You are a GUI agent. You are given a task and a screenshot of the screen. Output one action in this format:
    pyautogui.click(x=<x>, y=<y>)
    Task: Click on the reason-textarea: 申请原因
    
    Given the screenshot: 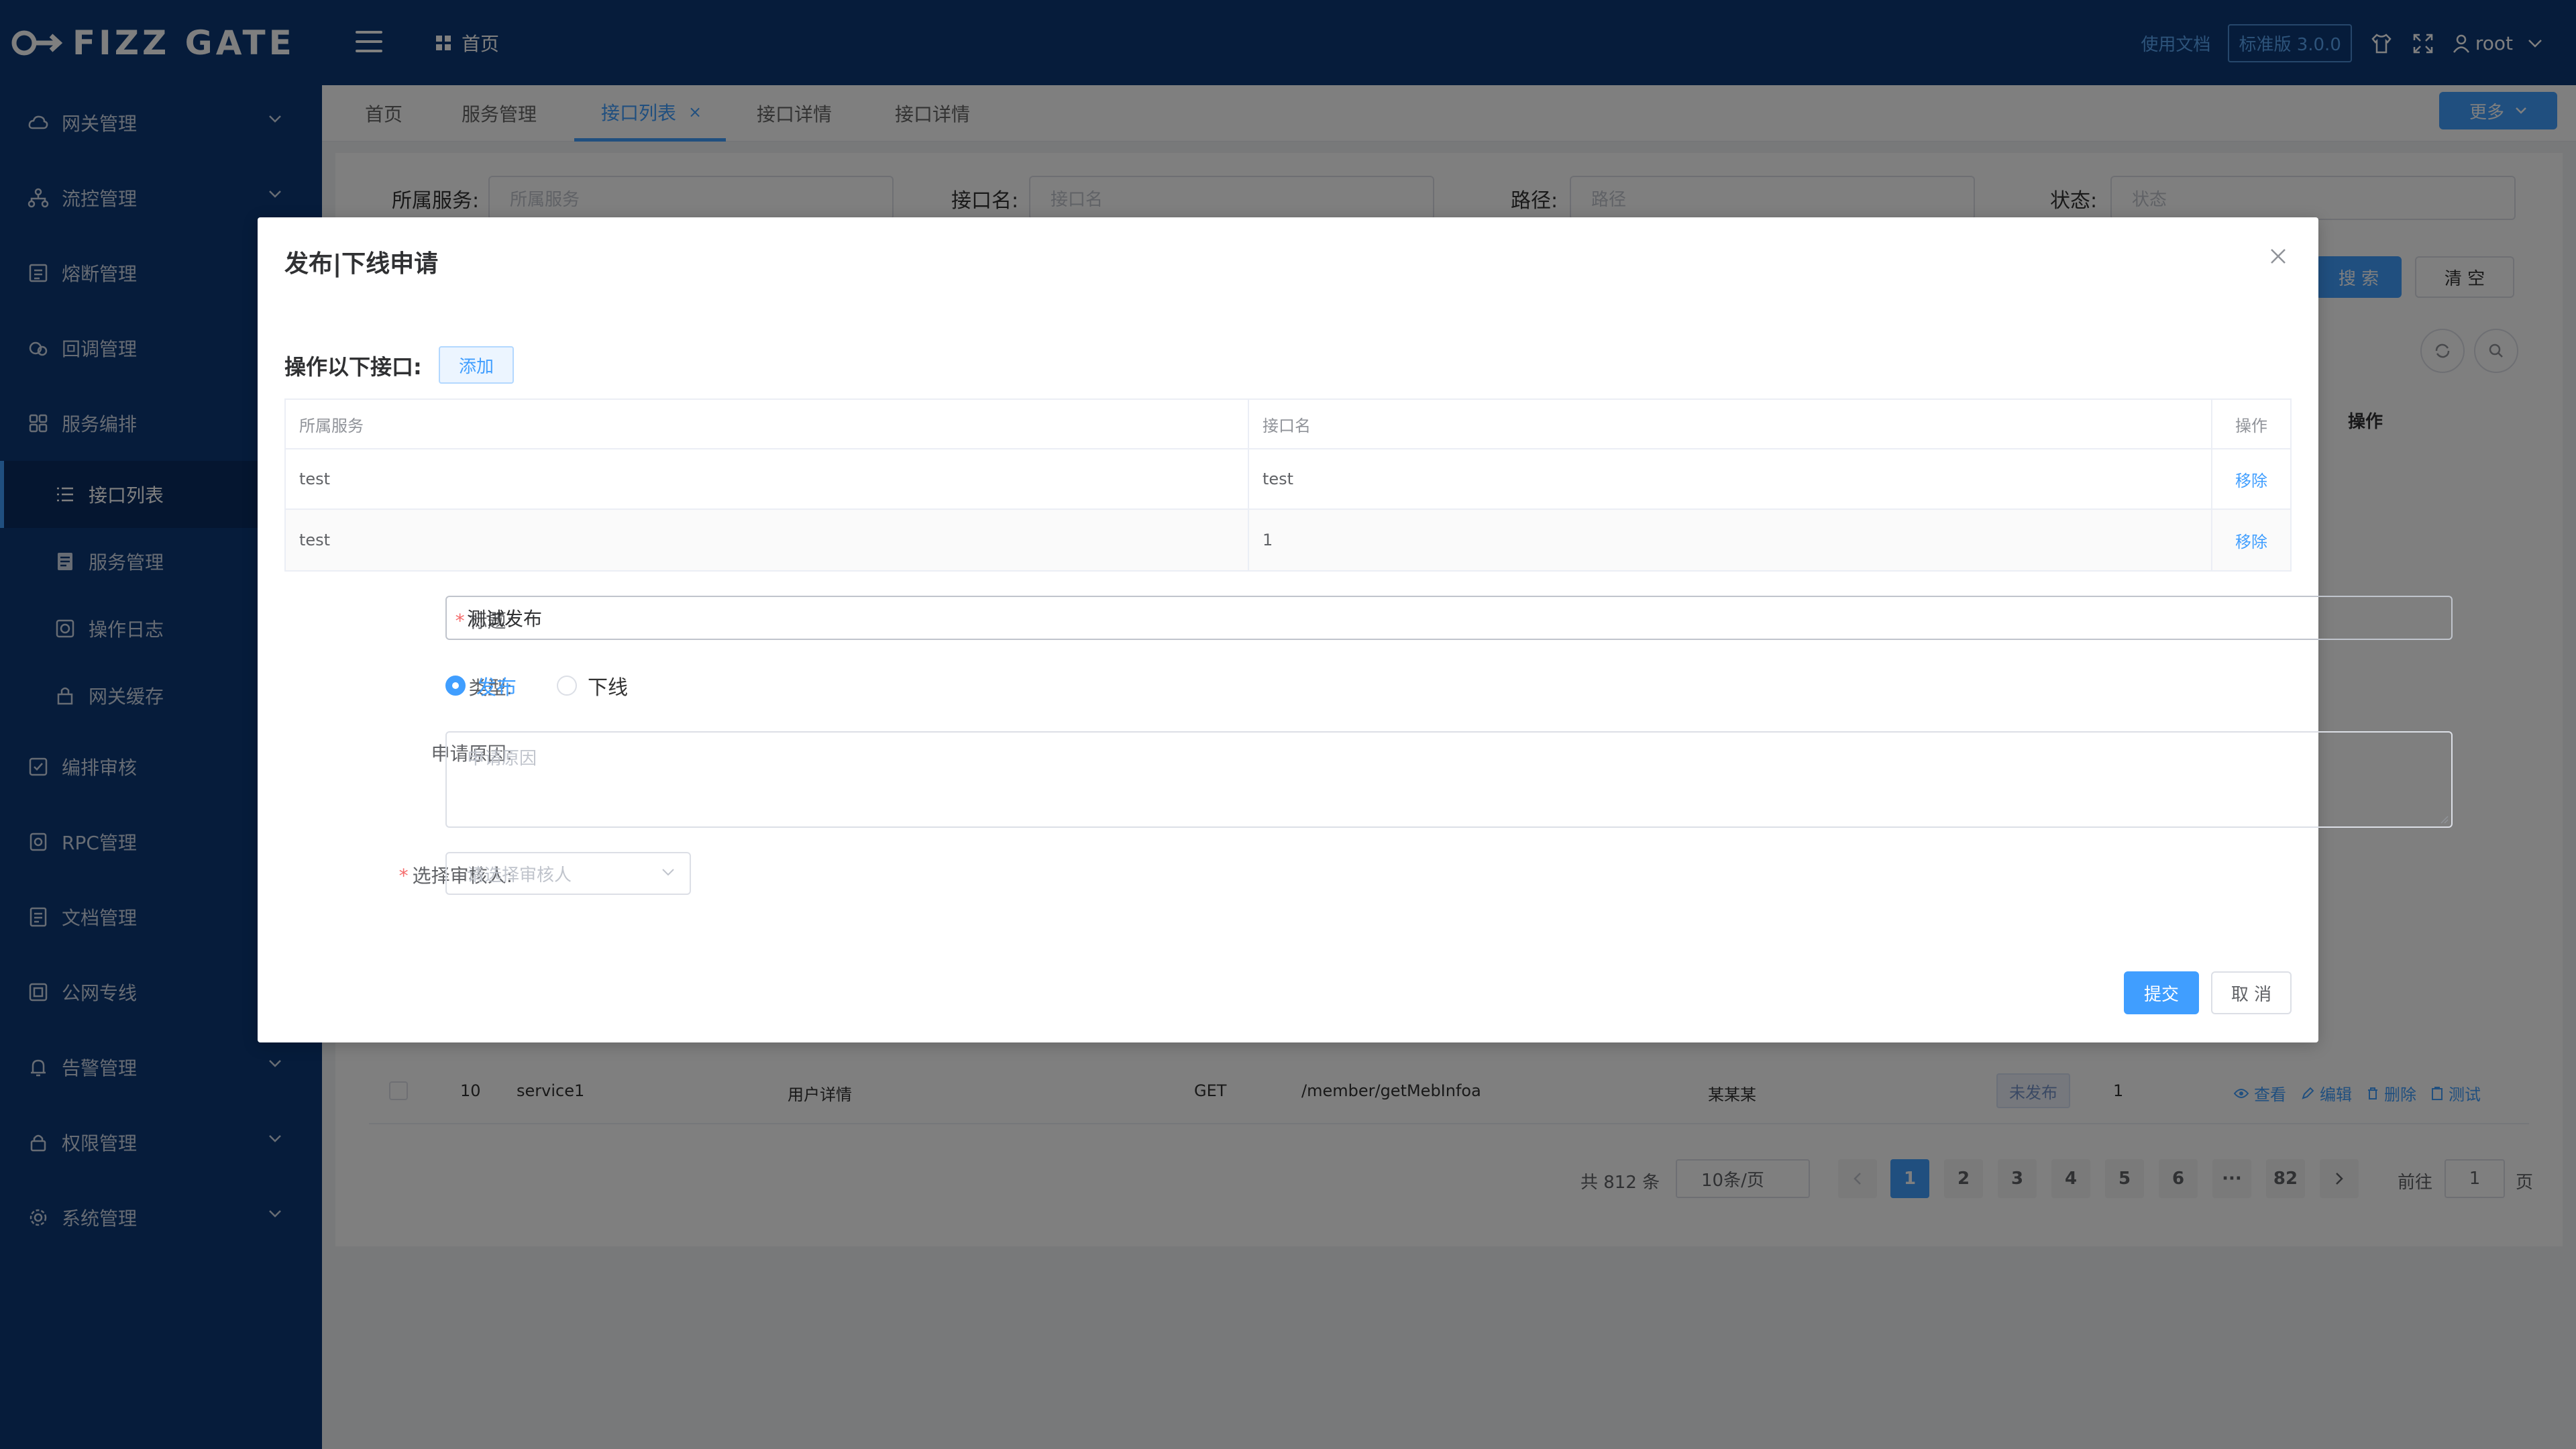 What is the action you would take?
    pyautogui.click(x=1449, y=779)
    